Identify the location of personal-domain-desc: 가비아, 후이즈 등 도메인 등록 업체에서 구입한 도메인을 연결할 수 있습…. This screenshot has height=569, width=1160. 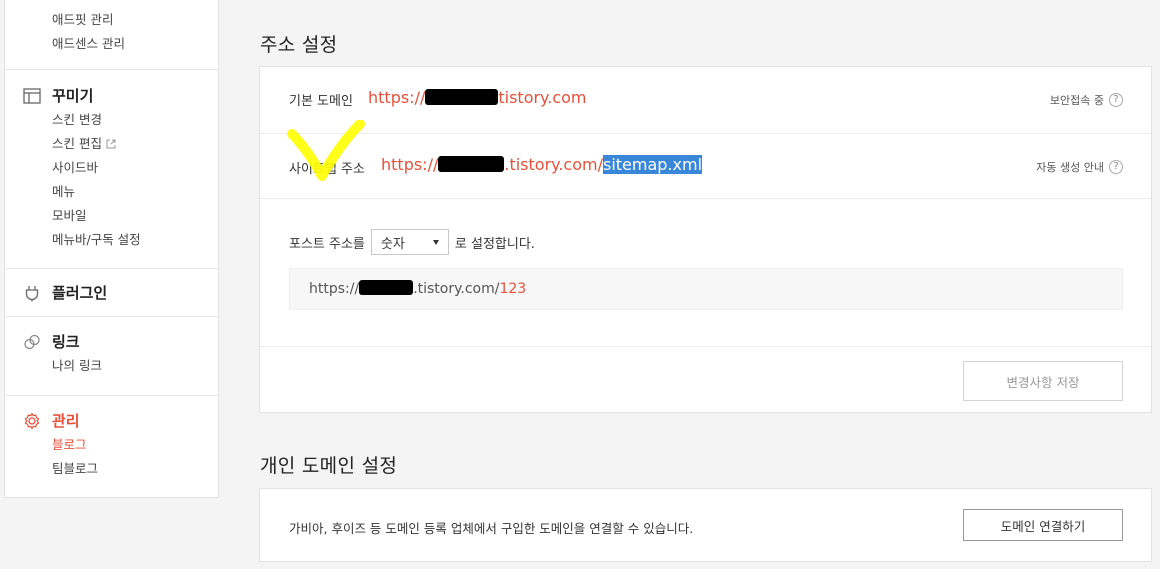
(491, 528).